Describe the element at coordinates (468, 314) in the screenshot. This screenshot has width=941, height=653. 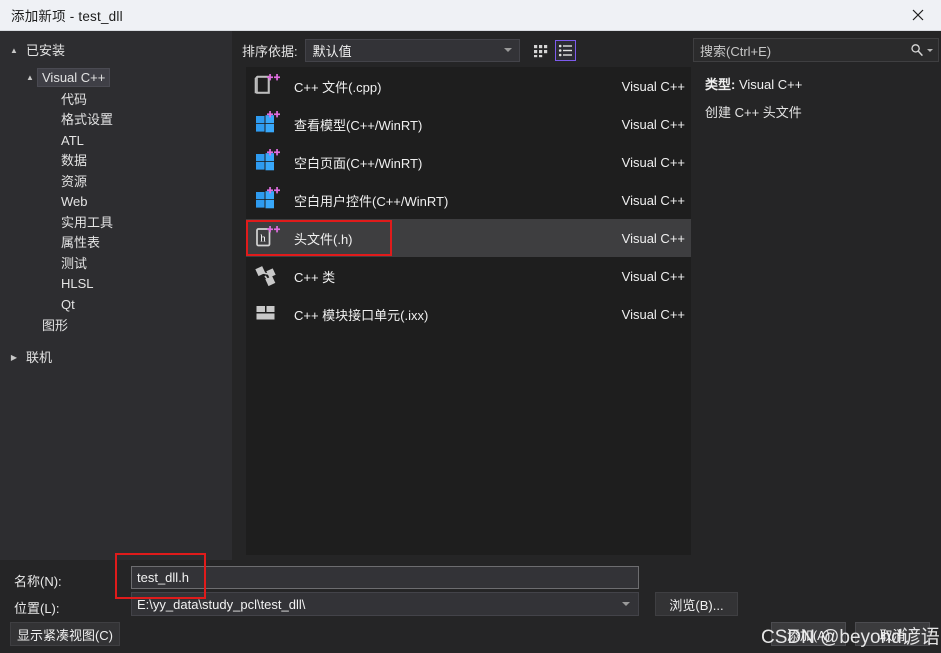
I see `template-list-item: C++ 模块接口单元(.ixx) Visual C++` at that location.